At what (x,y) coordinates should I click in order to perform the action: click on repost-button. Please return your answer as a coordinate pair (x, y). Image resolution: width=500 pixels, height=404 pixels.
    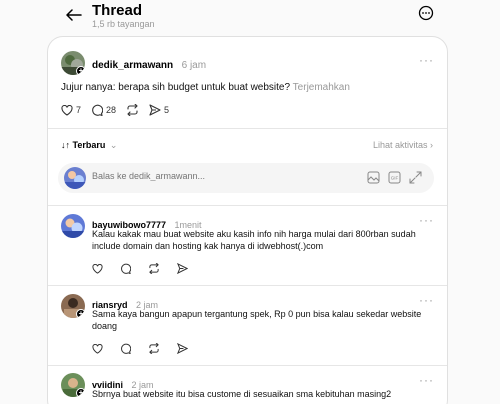
    Looking at the image, I should click on (132, 110).